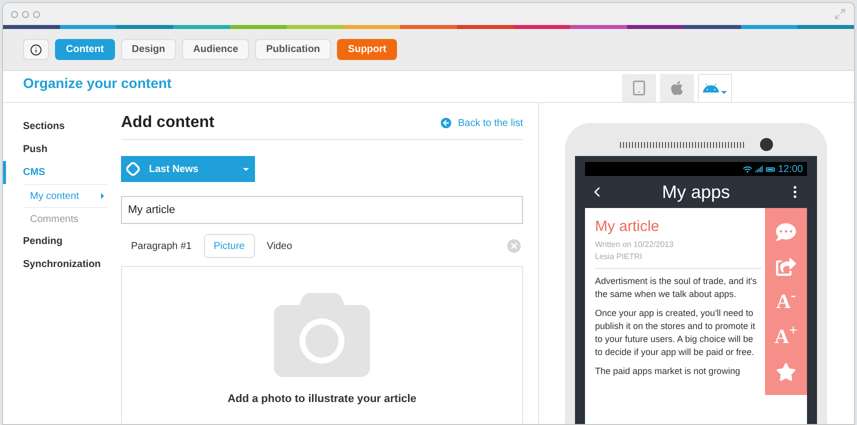 The height and width of the screenshot is (425, 857). Describe the element at coordinates (167, 123) in the screenshot. I see `section-title: Add content` at that location.